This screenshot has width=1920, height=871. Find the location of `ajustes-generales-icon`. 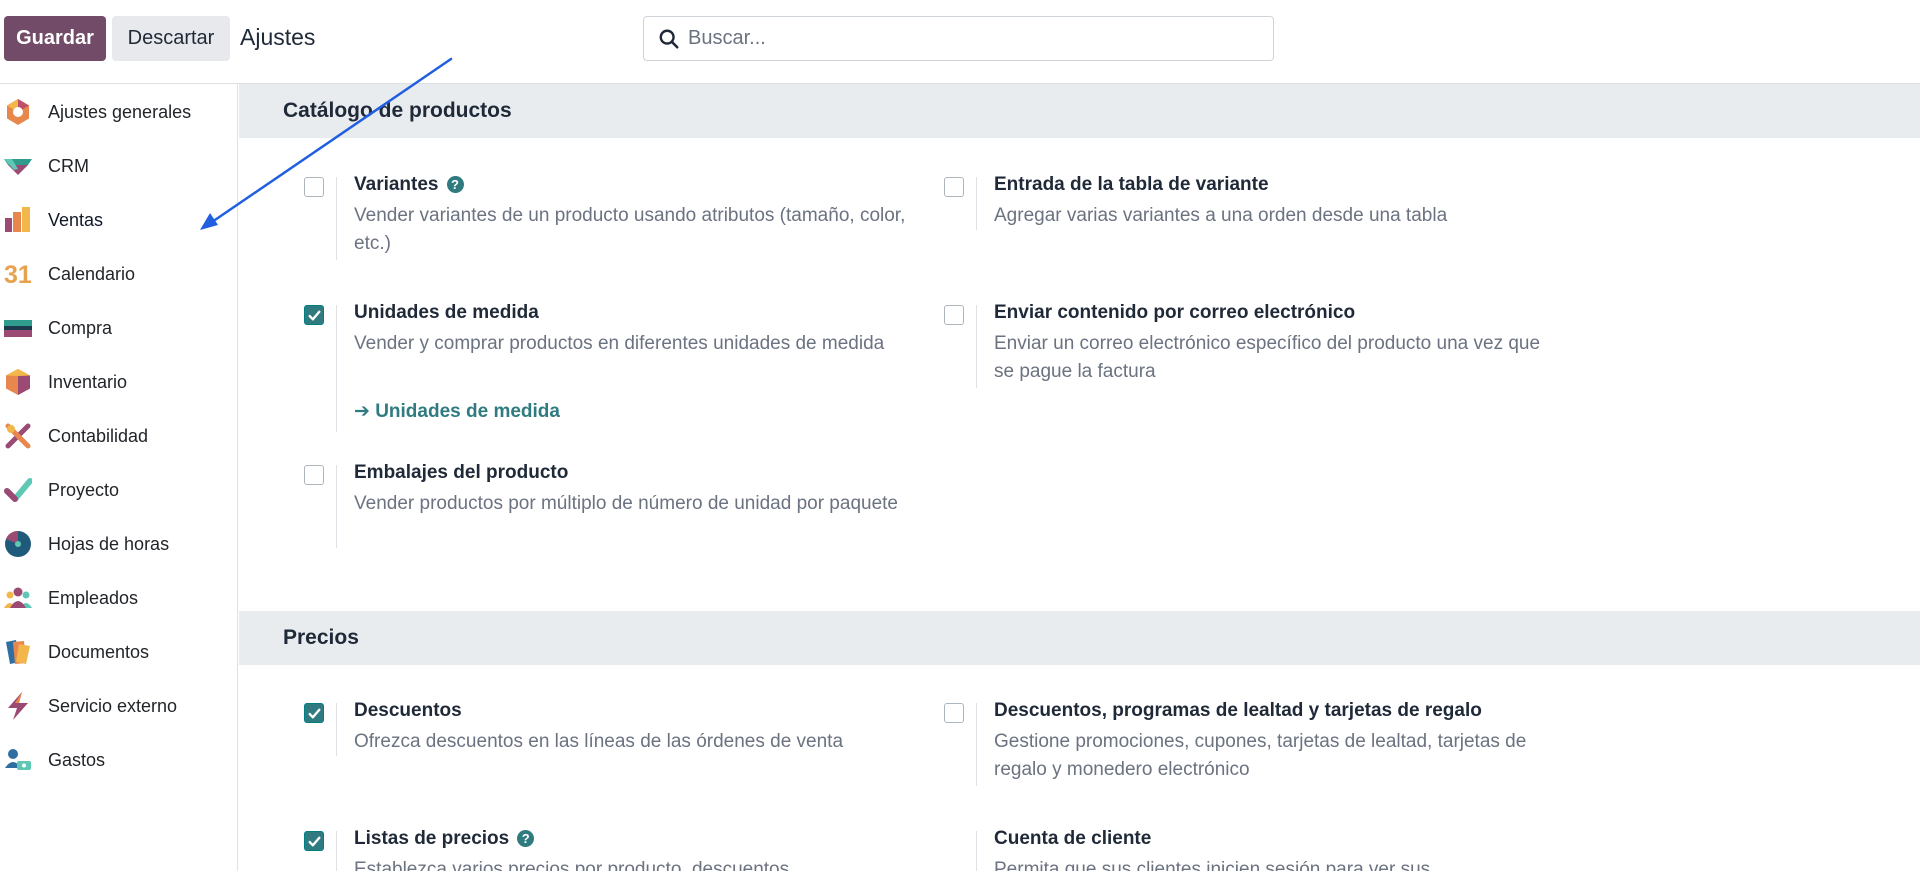

ajustes-generales-icon is located at coordinates (18, 112).